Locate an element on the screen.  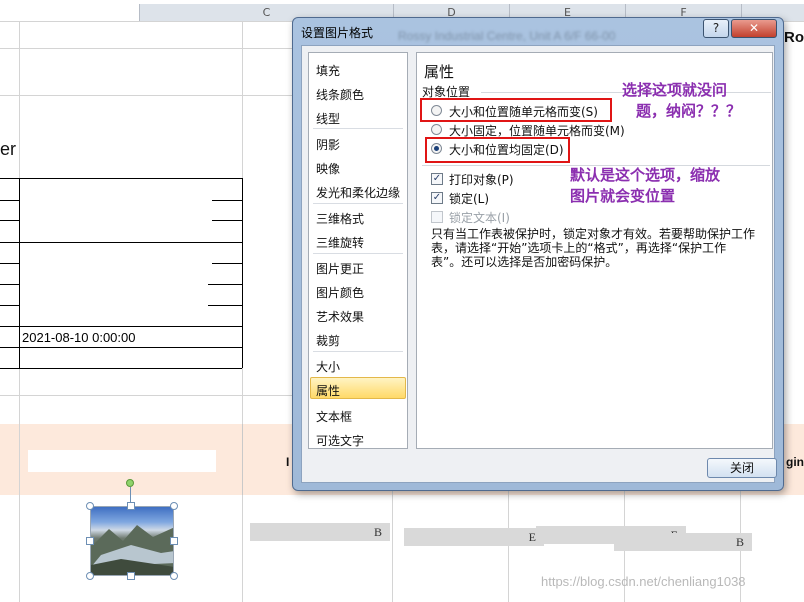
radio-move-dont-size is located at coordinates (436, 129).